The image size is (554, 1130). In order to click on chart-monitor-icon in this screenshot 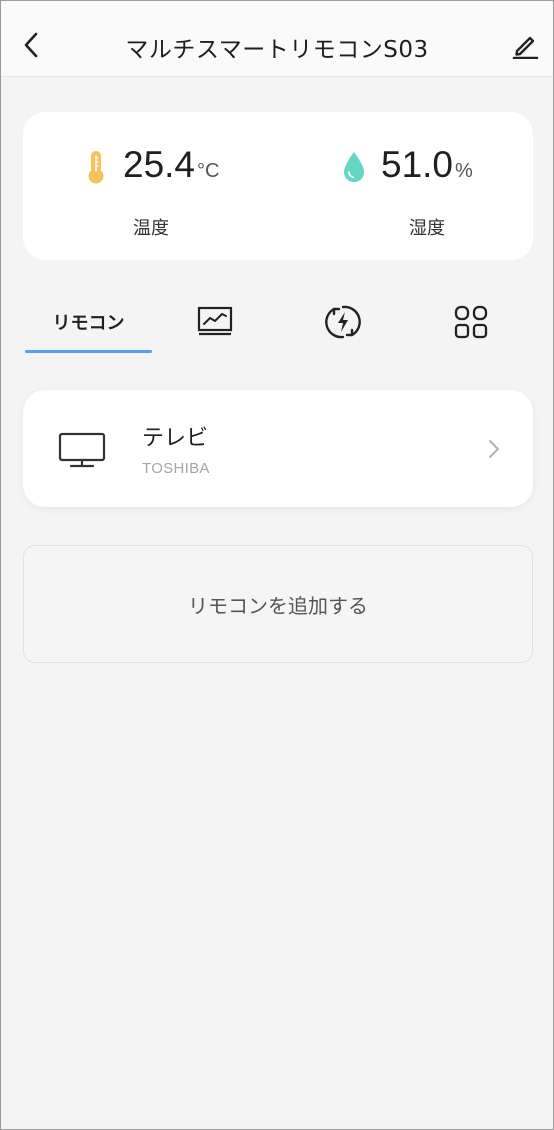, I will do `click(214, 321)`.